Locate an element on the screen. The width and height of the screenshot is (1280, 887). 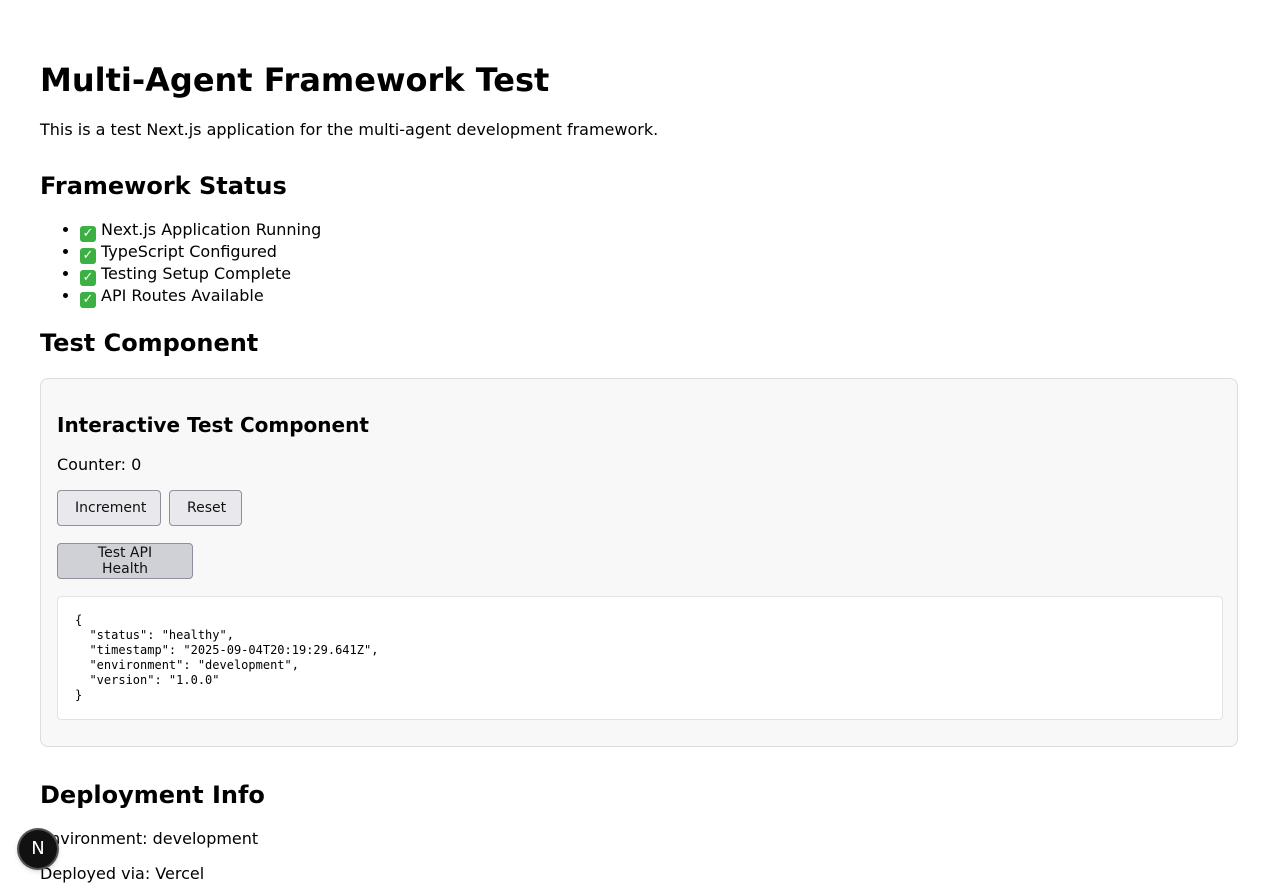
deployment-environment: Environment: development is located at coordinates (149, 838).